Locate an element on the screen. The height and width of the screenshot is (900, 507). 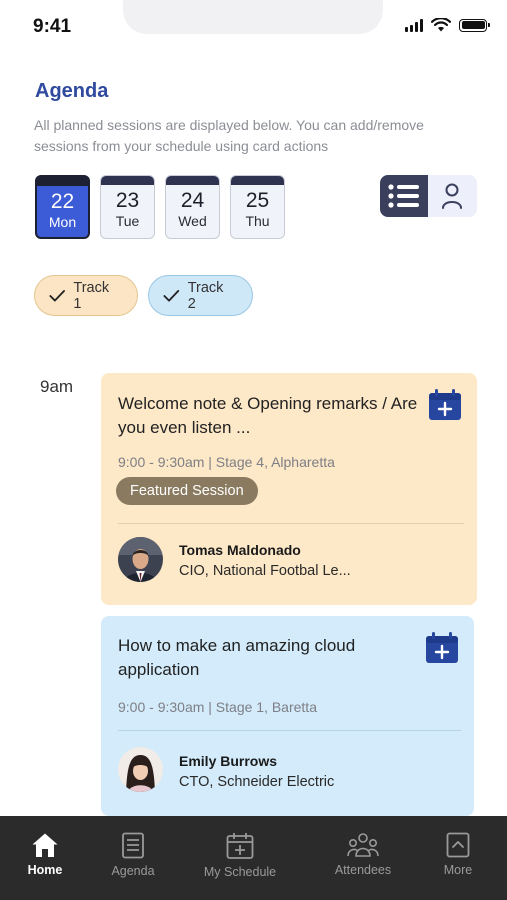
date-tab-23: 23 Tue is located at coordinates (127, 207).